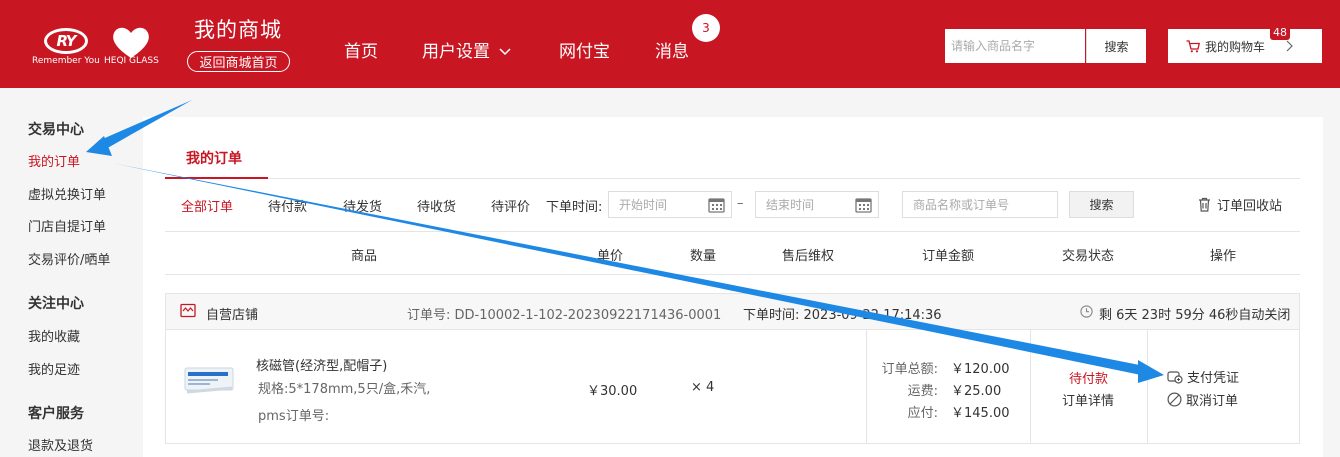 This screenshot has width=1340, height=457. I want to click on end-date-picker: 结束时间, so click(817, 204).